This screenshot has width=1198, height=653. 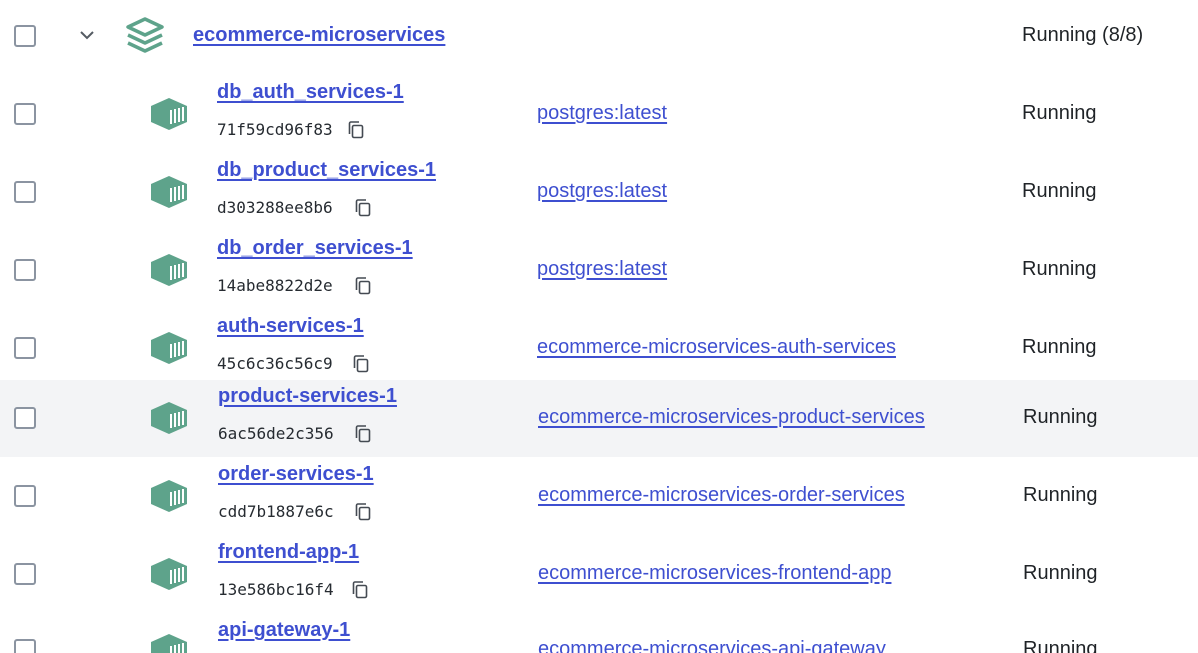 What do you see at coordinates (716, 347) in the screenshot?
I see `image-link: ecommerce-microservices-auth-services` at bounding box center [716, 347].